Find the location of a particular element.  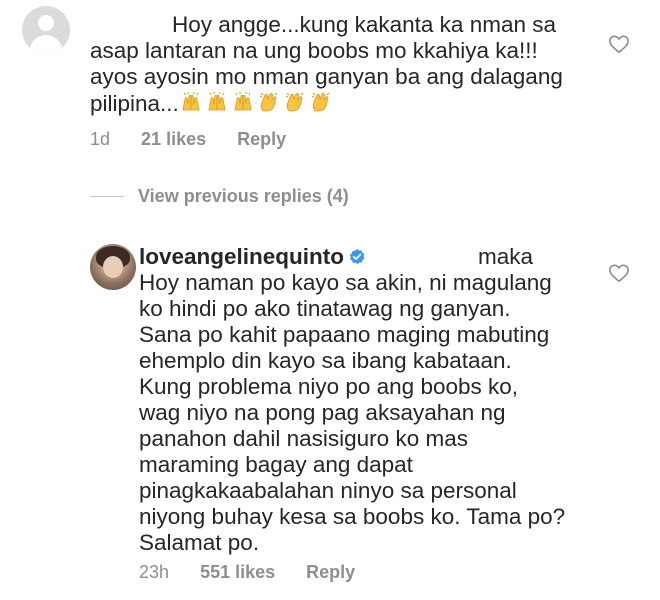

view-previous-replies-button: View previous replies (4) is located at coordinates (219, 196).